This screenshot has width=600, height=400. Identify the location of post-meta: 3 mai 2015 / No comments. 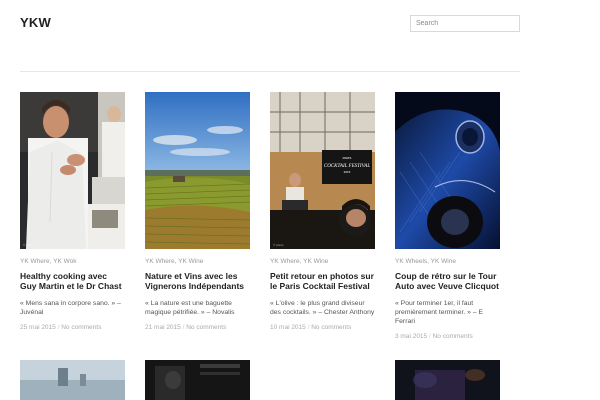
(434, 336).